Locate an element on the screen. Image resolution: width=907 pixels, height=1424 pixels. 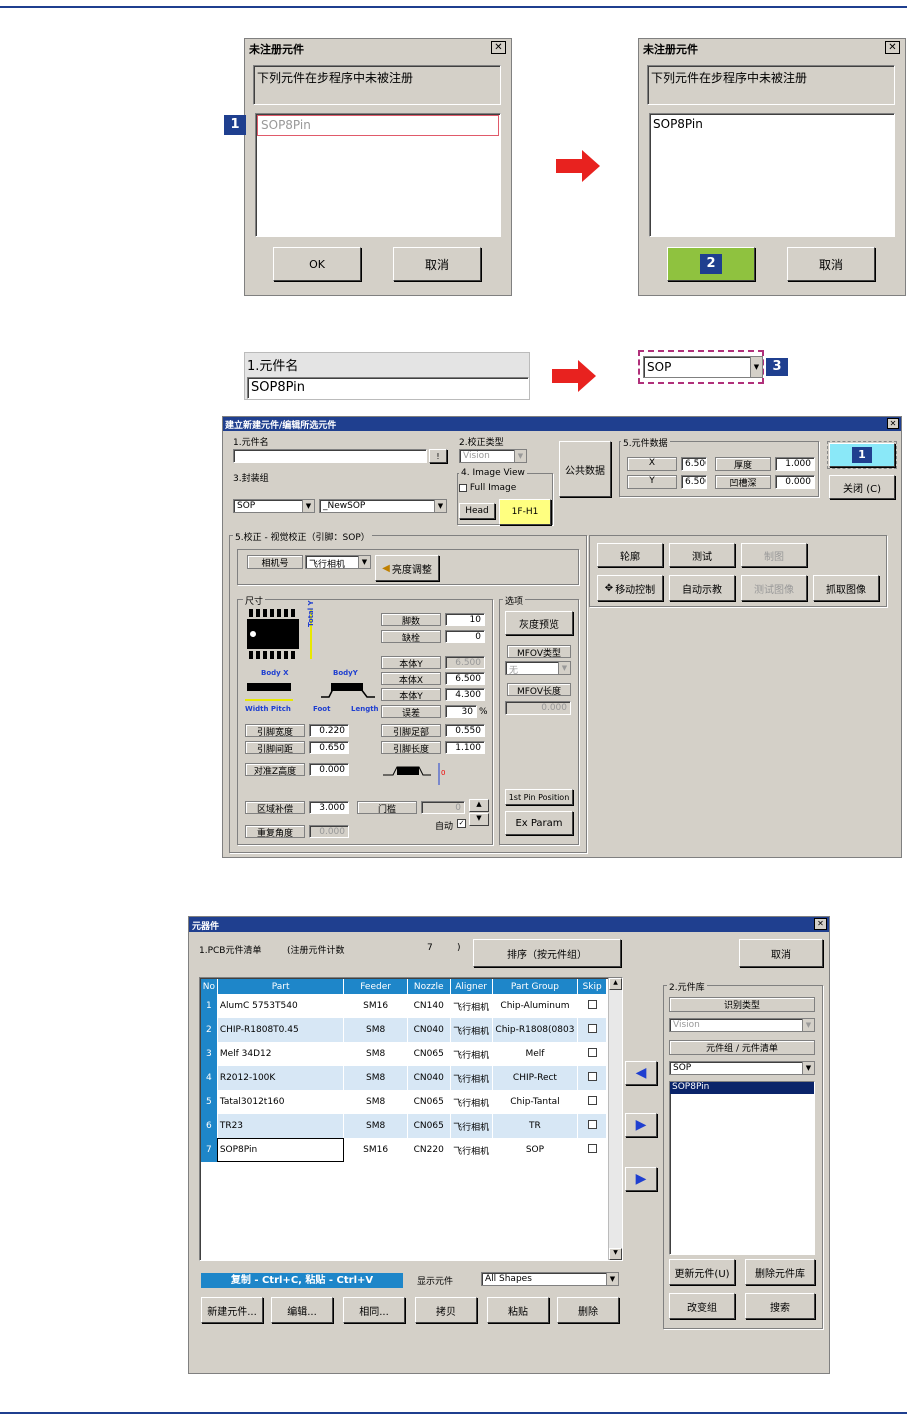
group-cell: CHIP-Rect is located at coordinates (535, 1078).